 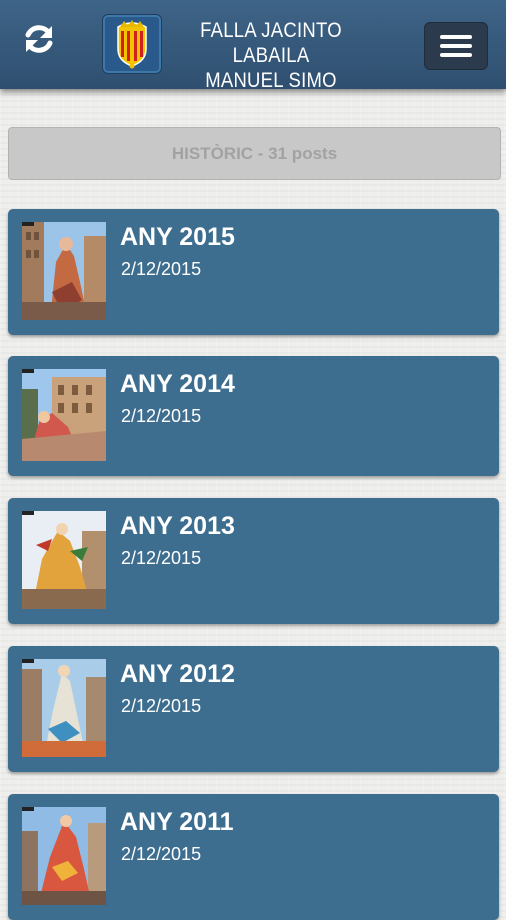 I want to click on post-count-label: HISTÒRIC - 31 posts, so click(x=254, y=153).